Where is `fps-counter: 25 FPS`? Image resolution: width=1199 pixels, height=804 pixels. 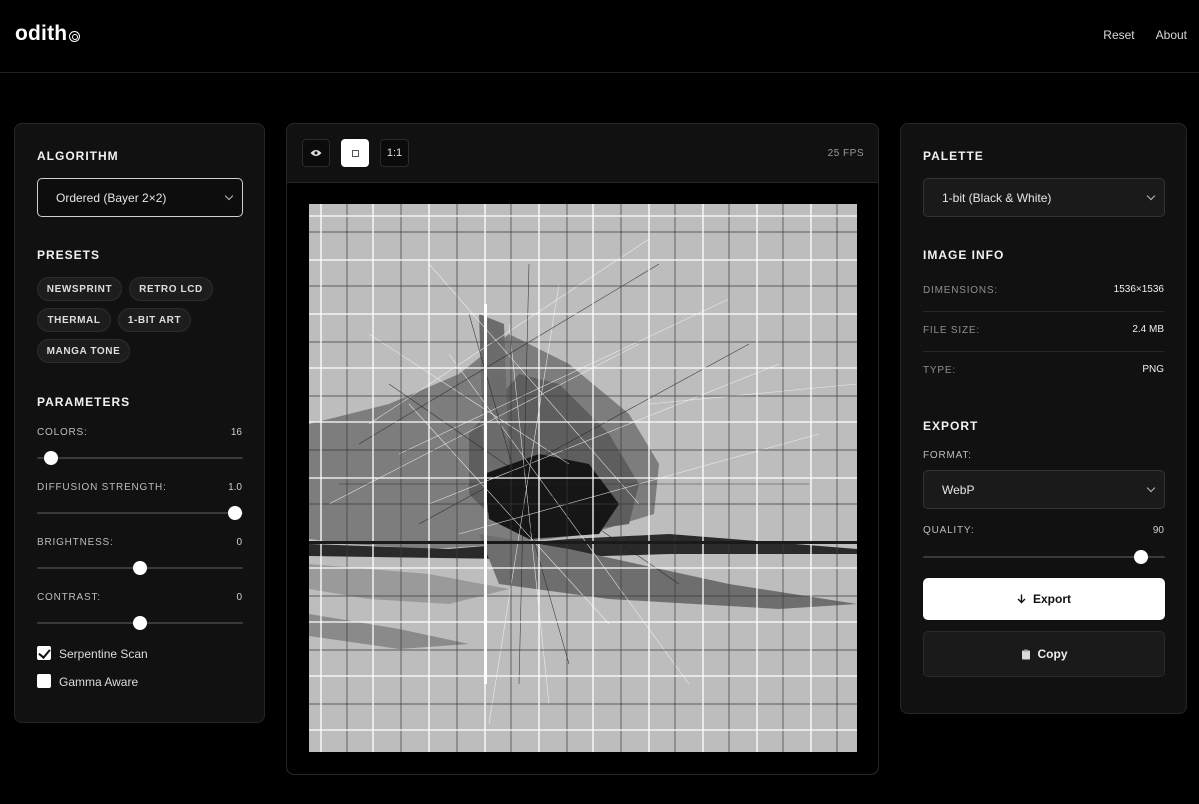
fps-counter: 25 FPS is located at coordinates (845, 153).